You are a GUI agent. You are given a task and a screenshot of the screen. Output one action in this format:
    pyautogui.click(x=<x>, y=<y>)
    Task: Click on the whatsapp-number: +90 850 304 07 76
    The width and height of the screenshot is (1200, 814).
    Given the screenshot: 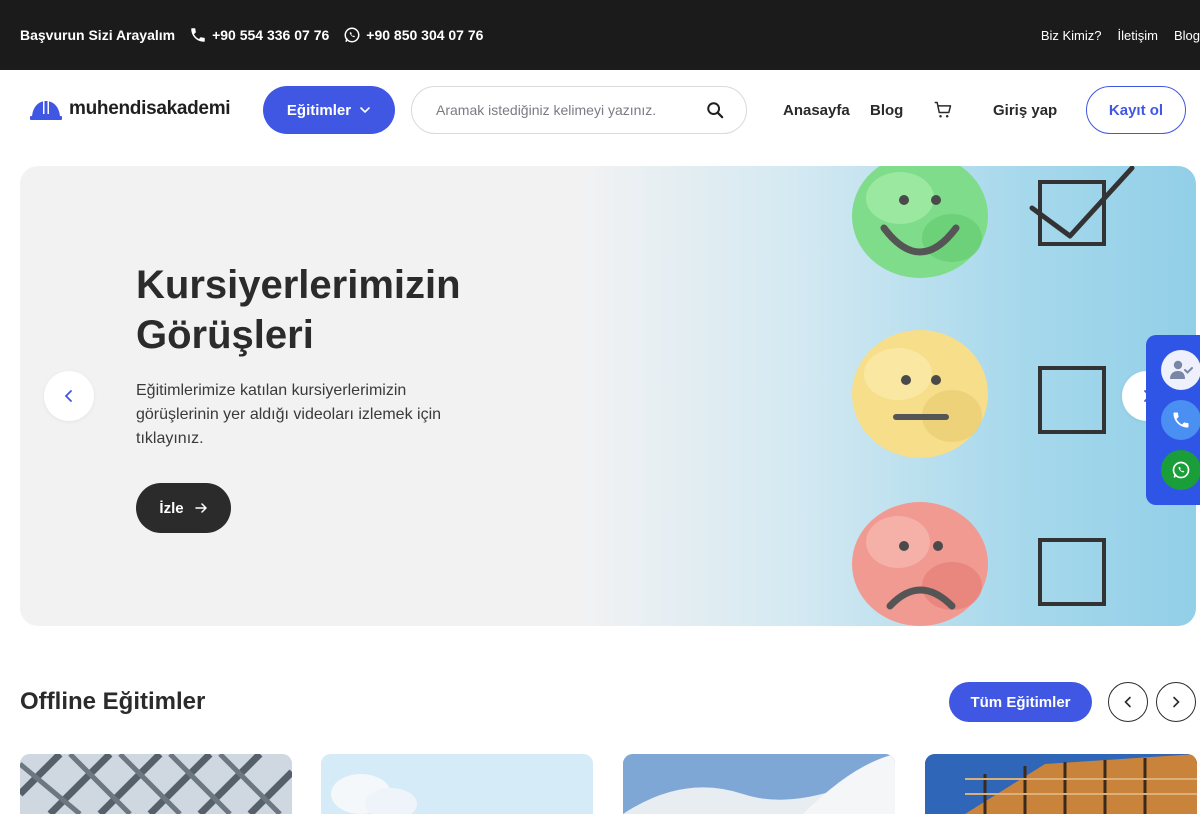 What is the action you would take?
    pyautogui.click(x=425, y=35)
    